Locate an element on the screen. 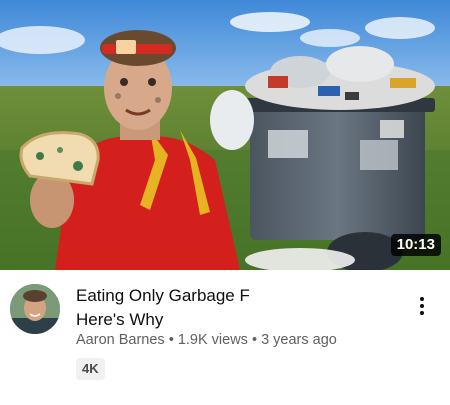 This screenshot has height=405, width=450. duration-badge: 10:13 is located at coordinates (415, 245).